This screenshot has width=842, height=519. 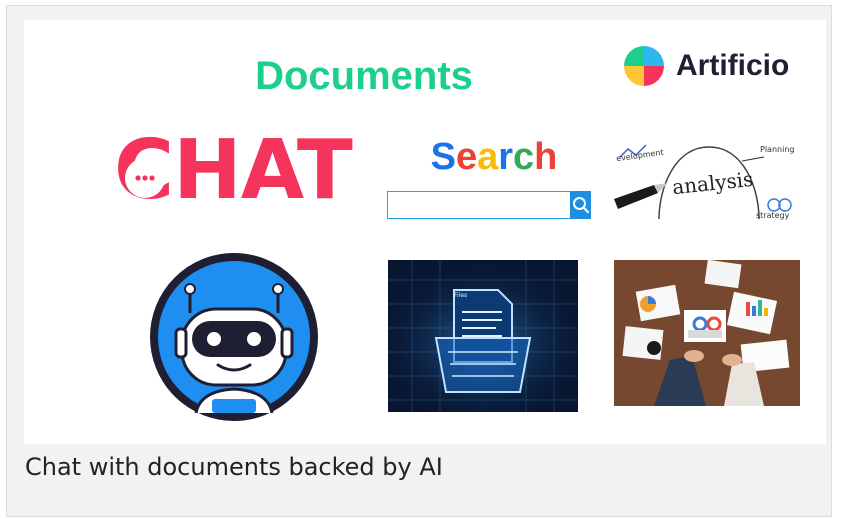 What do you see at coordinates (145, 178) in the screenshot?
I see `speech-bubble-icon` at bounding box center [145, 178].